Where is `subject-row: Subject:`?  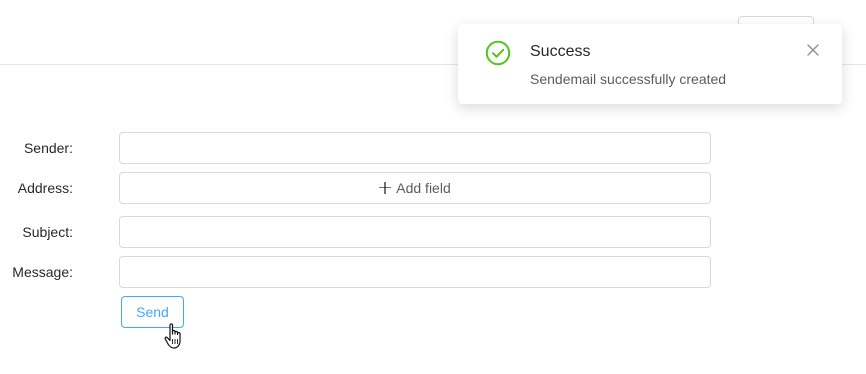 subject-row: Subject: is located at coordinates (355, 232).